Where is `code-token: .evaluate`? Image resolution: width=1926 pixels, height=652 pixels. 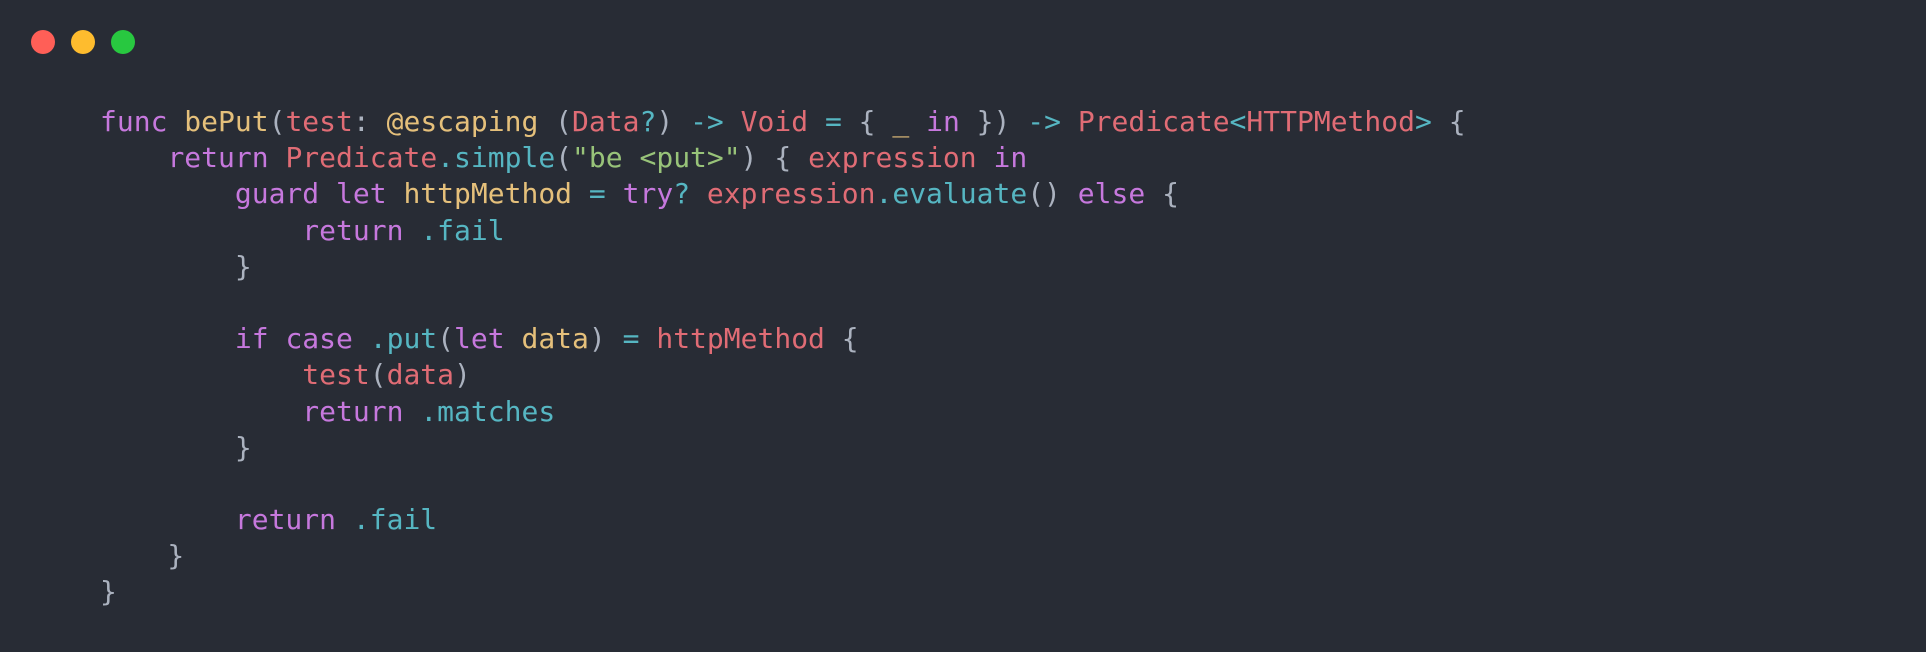 code-token: .evaluate is located at coordinates (951, 194).